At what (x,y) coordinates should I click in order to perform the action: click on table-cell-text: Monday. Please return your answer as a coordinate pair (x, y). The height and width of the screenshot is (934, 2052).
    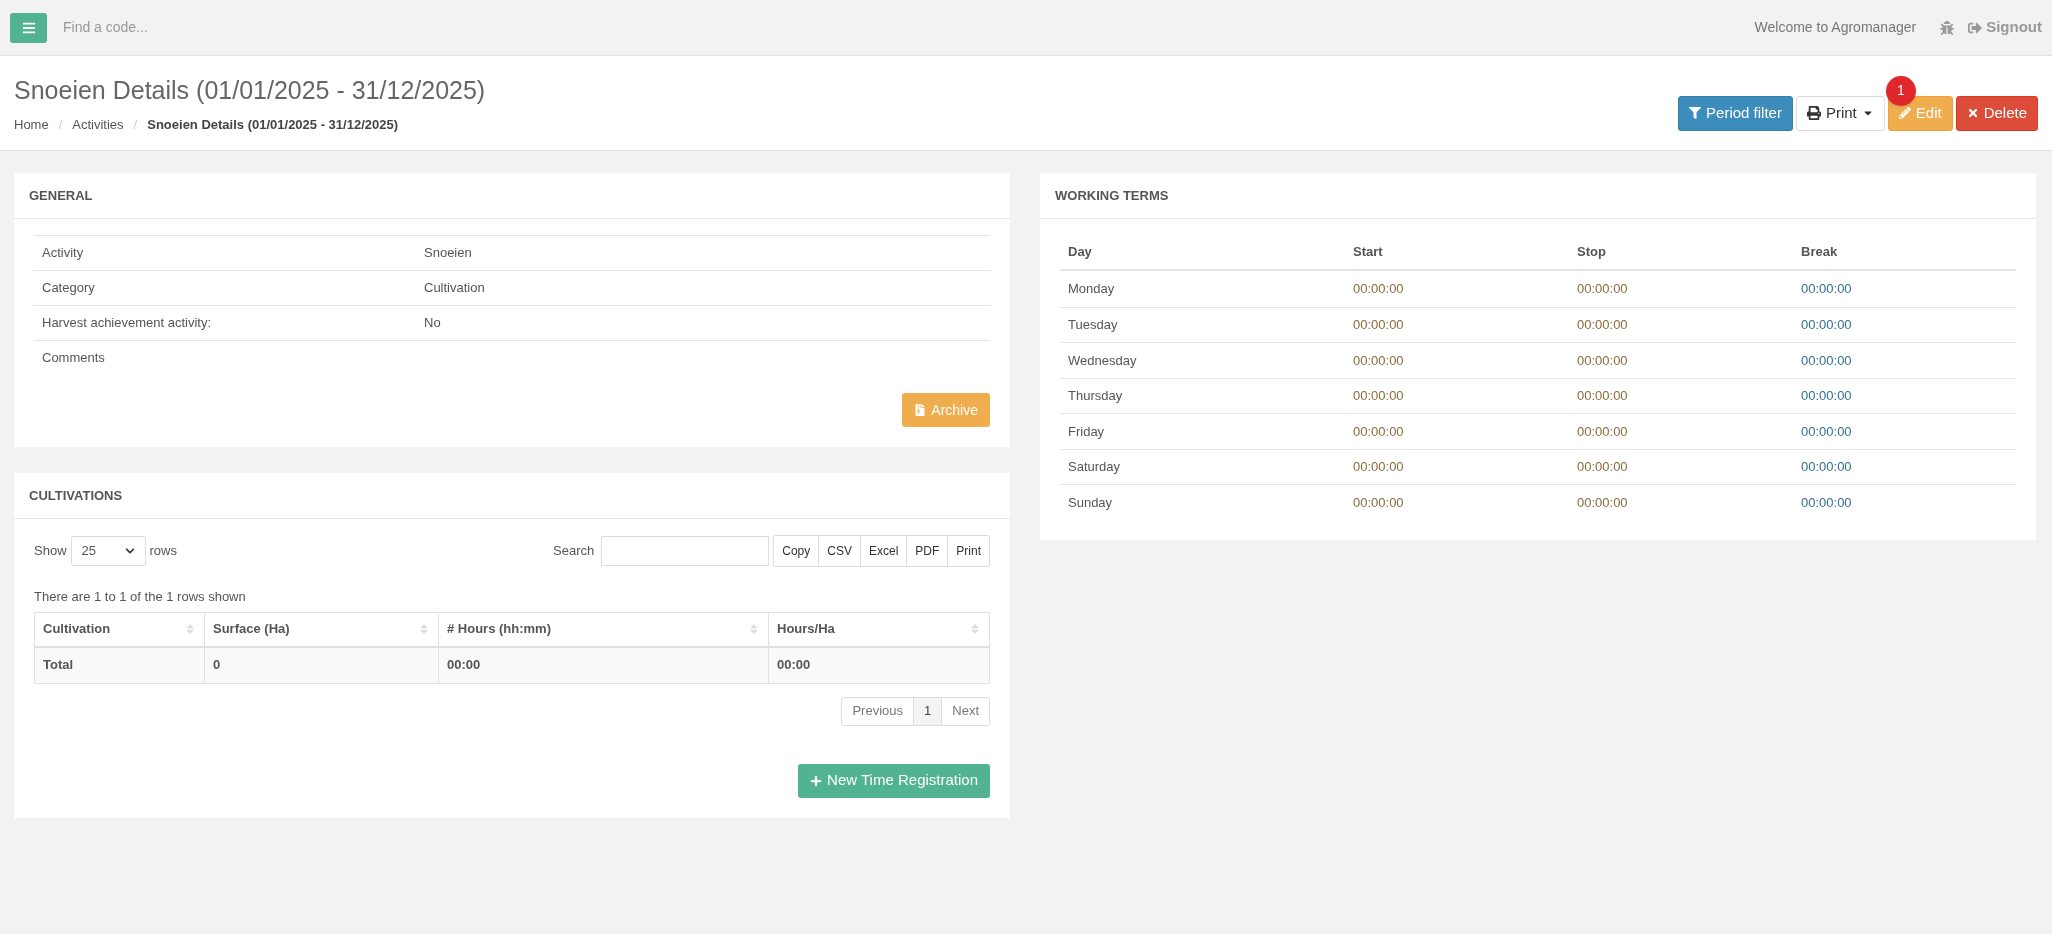
    Looking at the image, I should click on (1092, 289).